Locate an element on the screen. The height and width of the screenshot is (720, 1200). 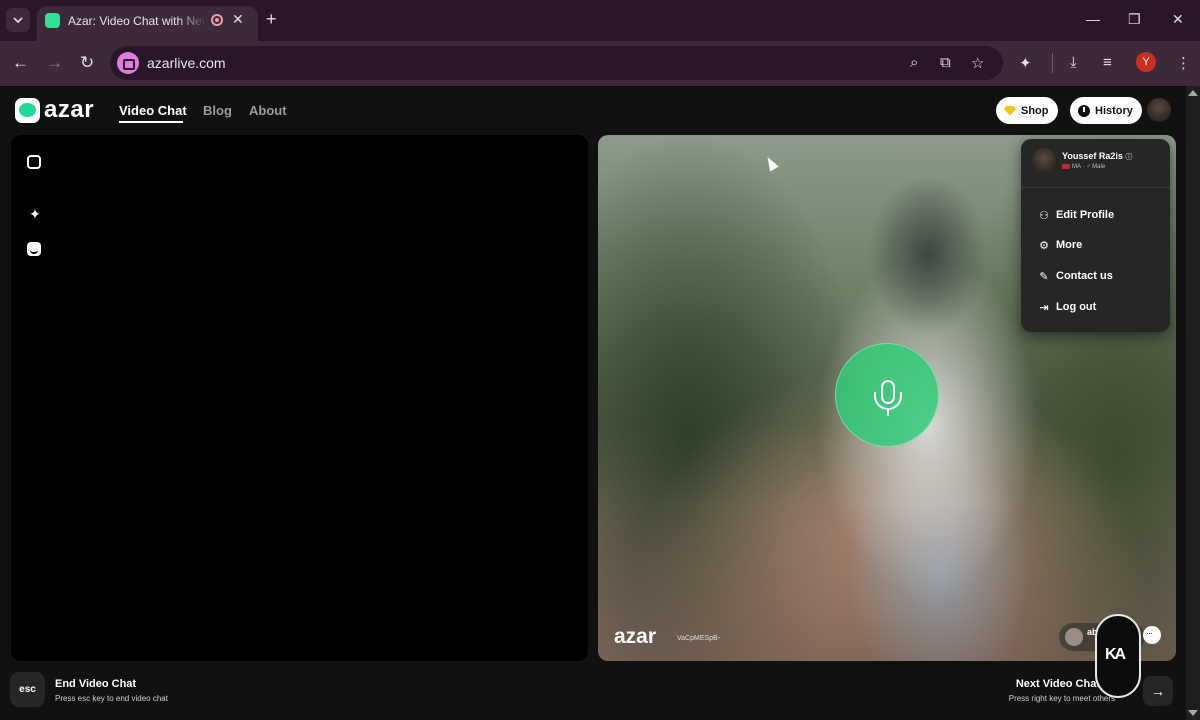
expand-icon is located at coordinates (34, 162).